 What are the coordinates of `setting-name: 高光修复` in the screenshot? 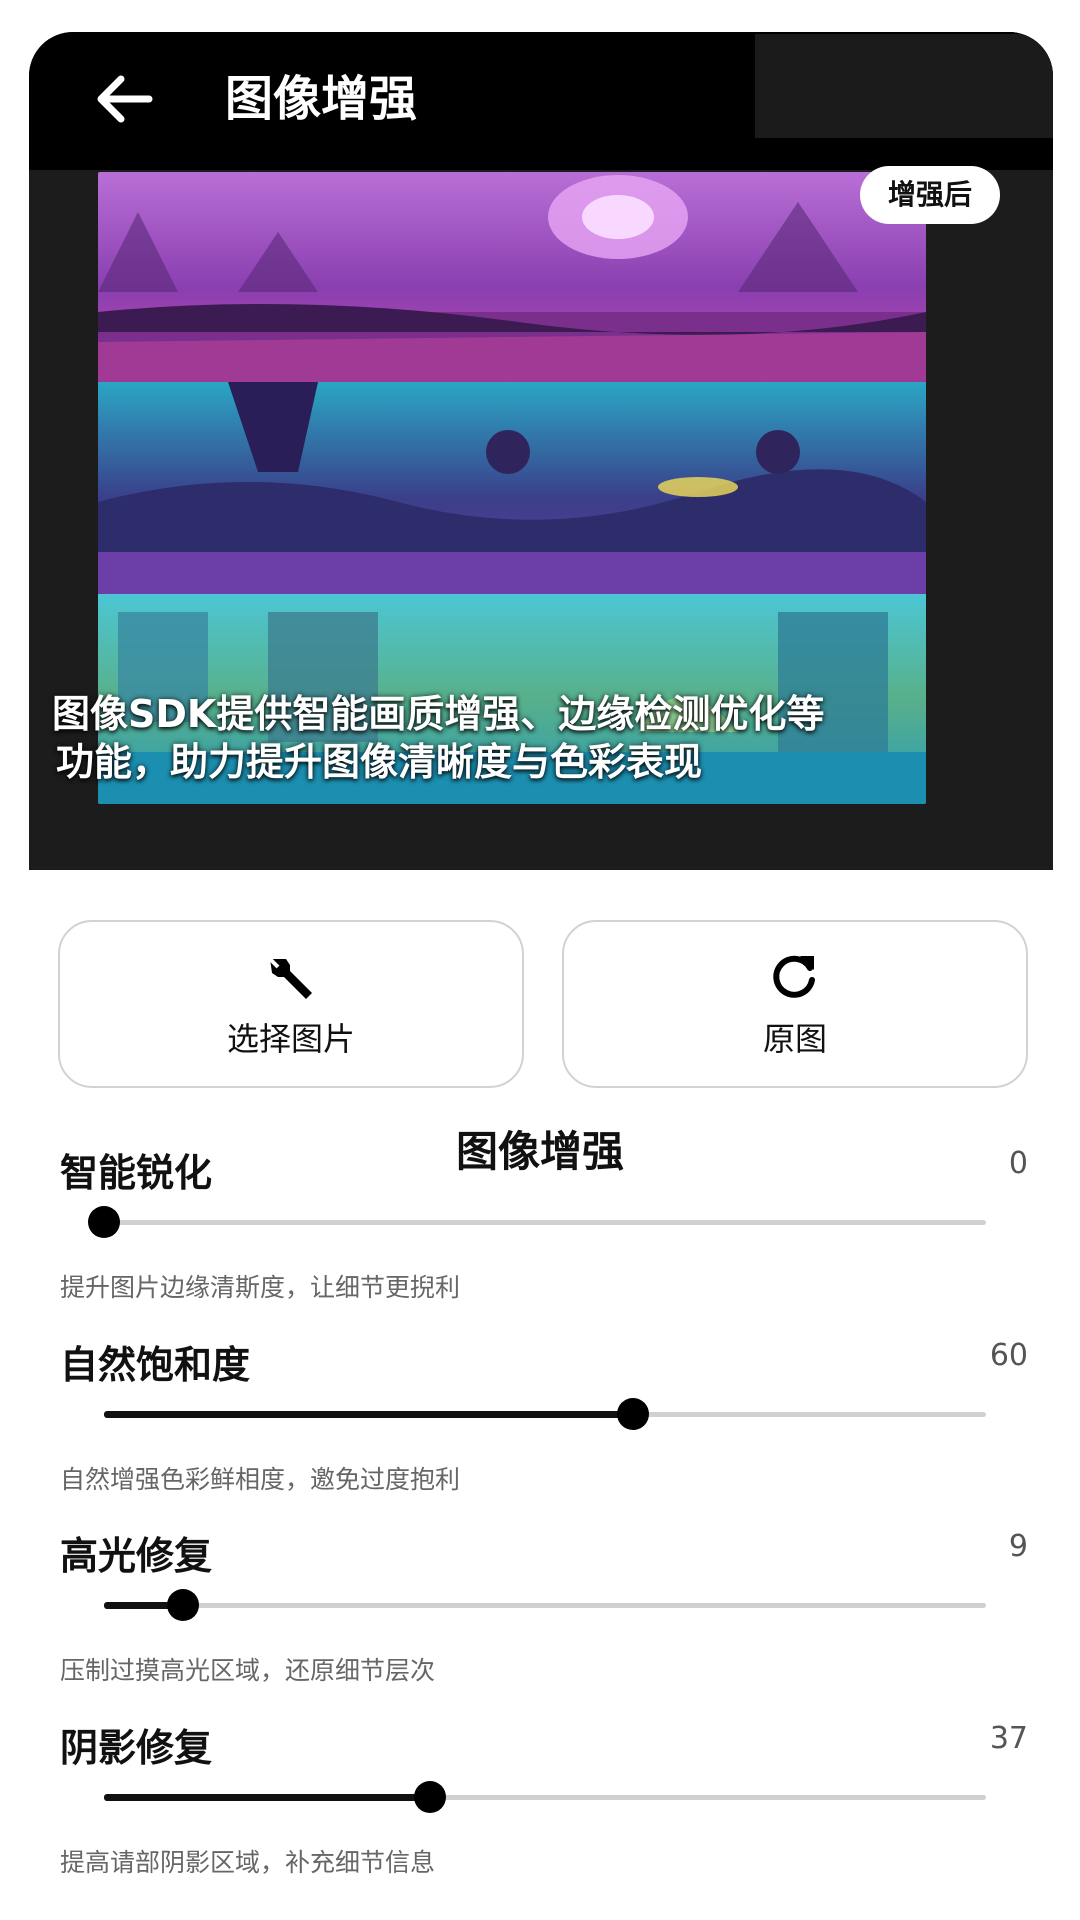 It's located at (136, 1556).